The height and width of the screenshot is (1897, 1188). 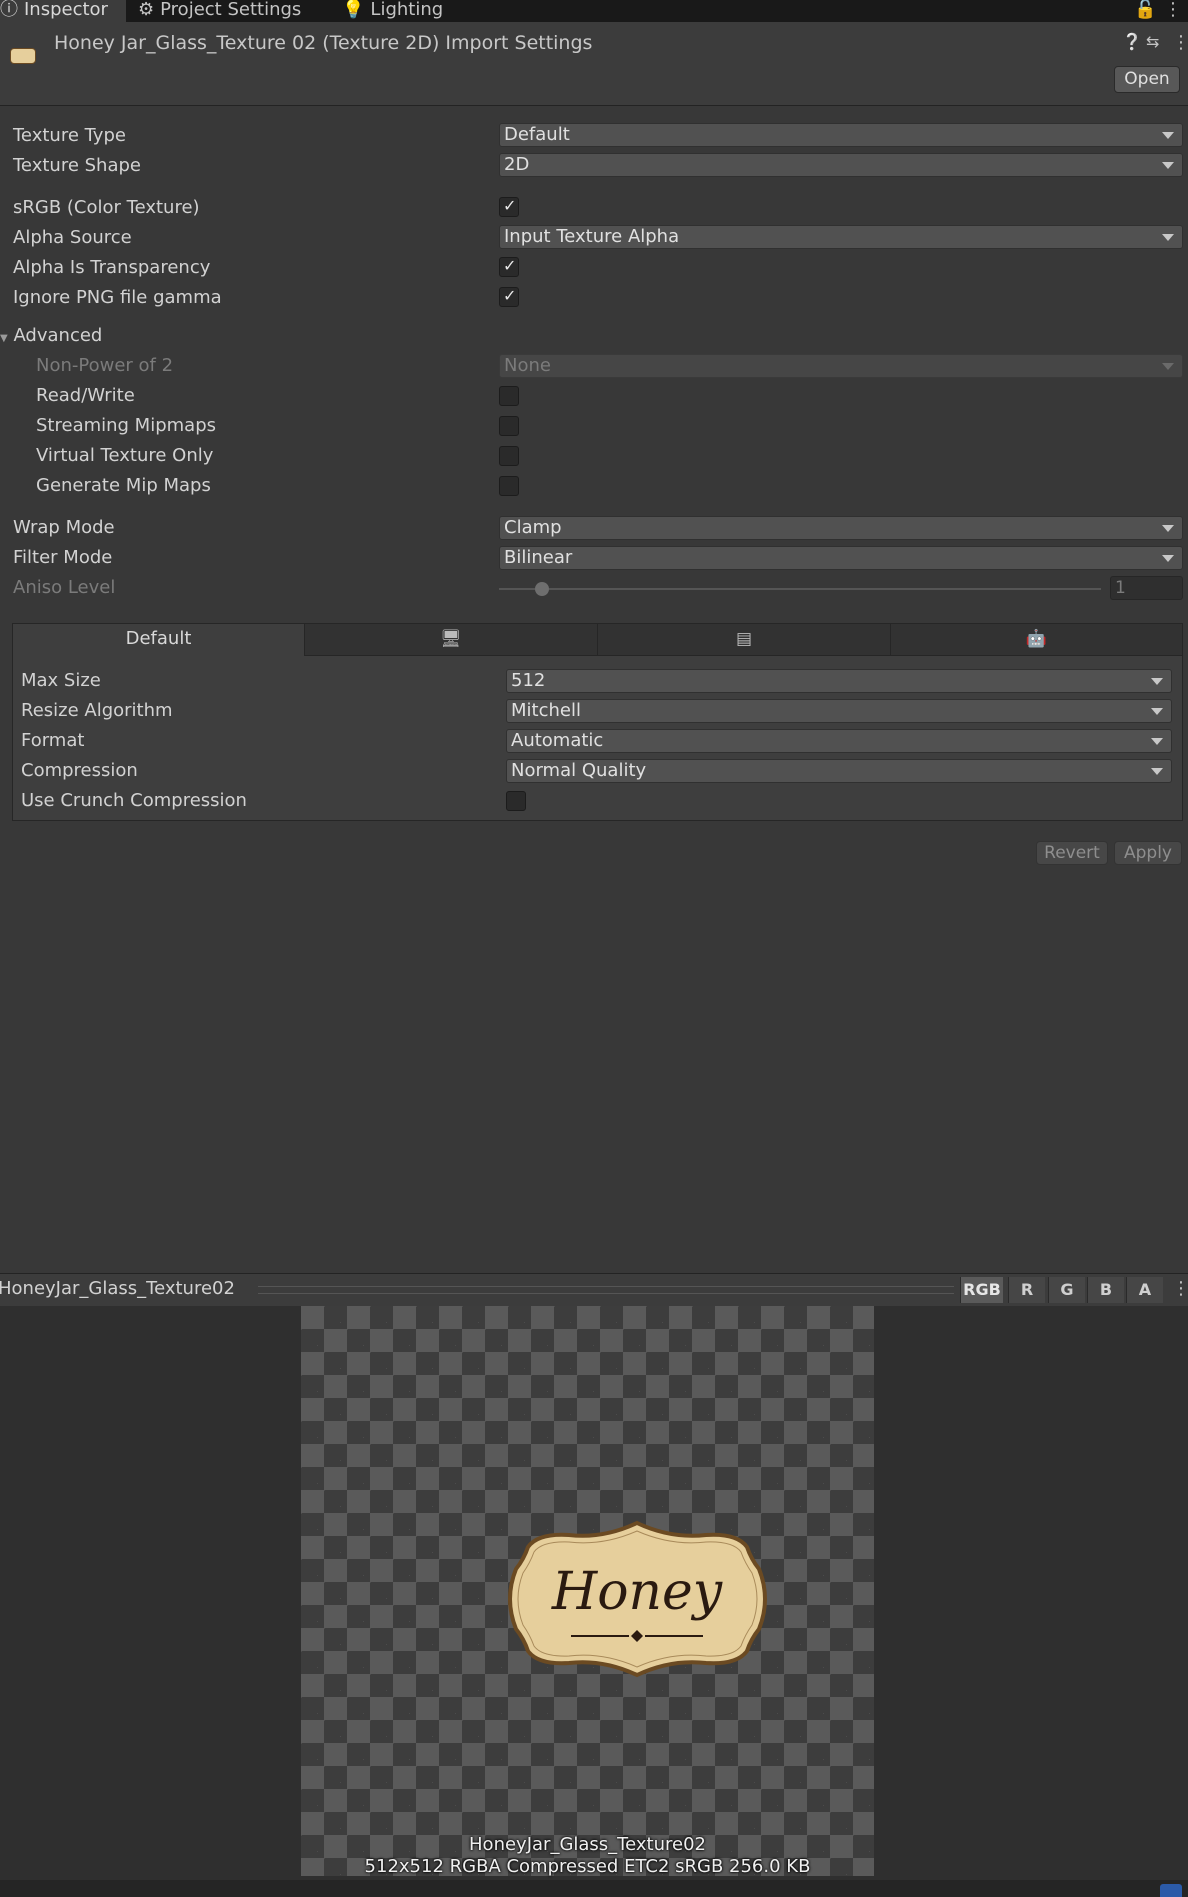 What do you see at coordinates (1105, 1290) in the screenshot?
I see `channel-b-button: B` at bounding box center [1105, 1290].